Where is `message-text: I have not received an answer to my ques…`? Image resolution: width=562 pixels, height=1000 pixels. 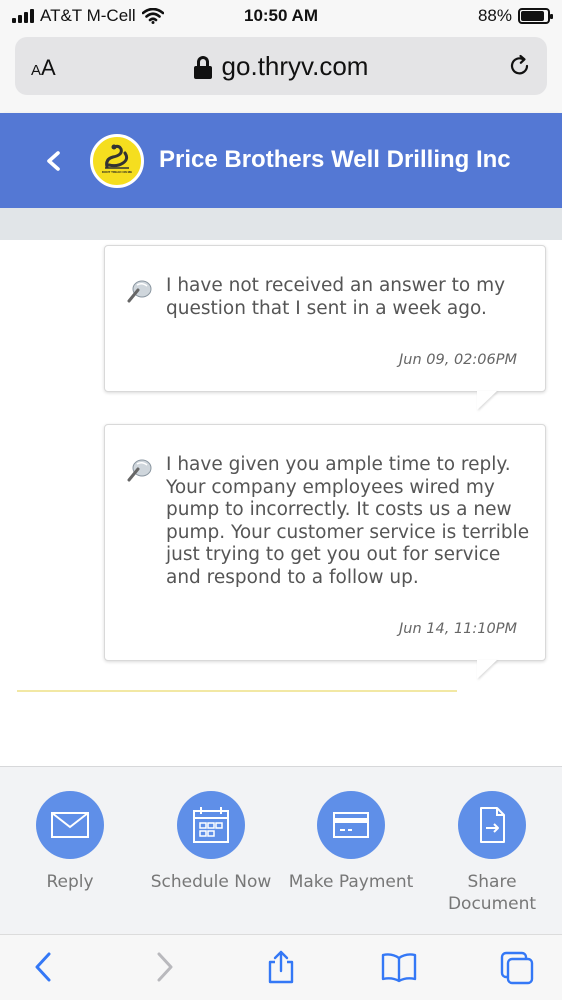
message-text: I have not received an answer to my ques… is located at coordinates (336, 297).